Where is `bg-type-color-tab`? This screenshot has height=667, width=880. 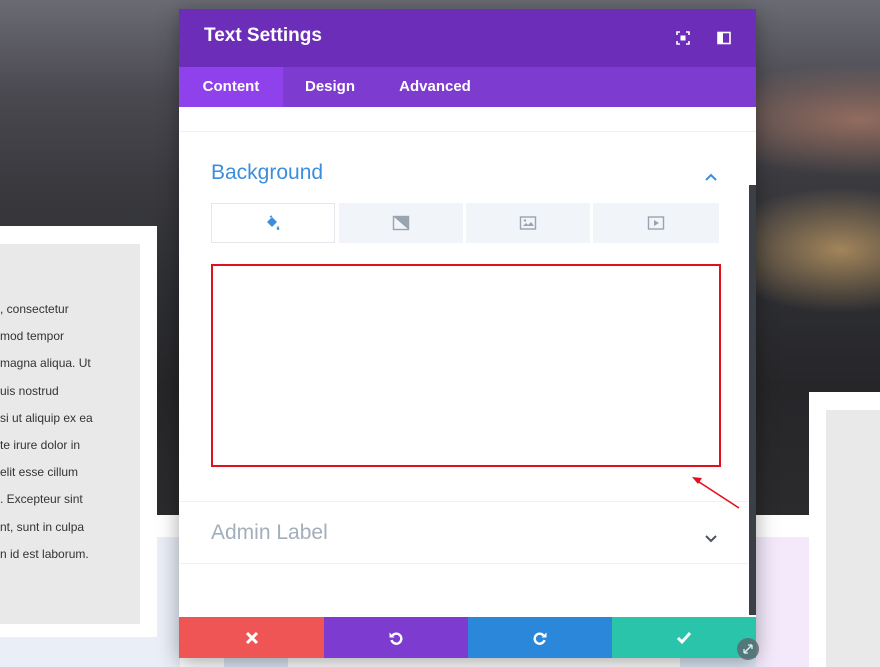 bg-type-color-tab is located at coordinates (273, 223).